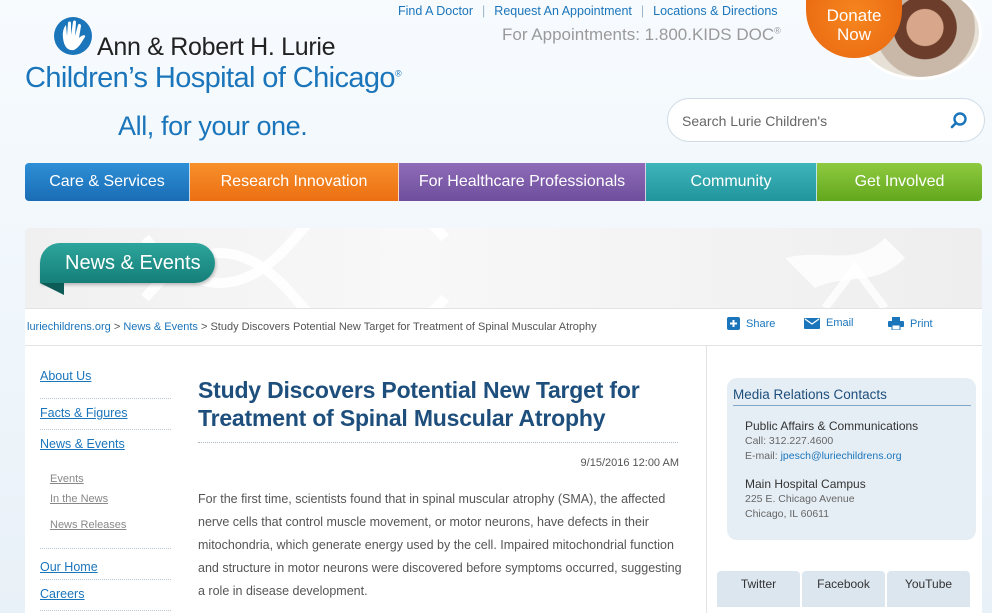  I want to click on public-affairs-email-row: E-mail: jpesch@luriechildrens.org, so click(831, 456).